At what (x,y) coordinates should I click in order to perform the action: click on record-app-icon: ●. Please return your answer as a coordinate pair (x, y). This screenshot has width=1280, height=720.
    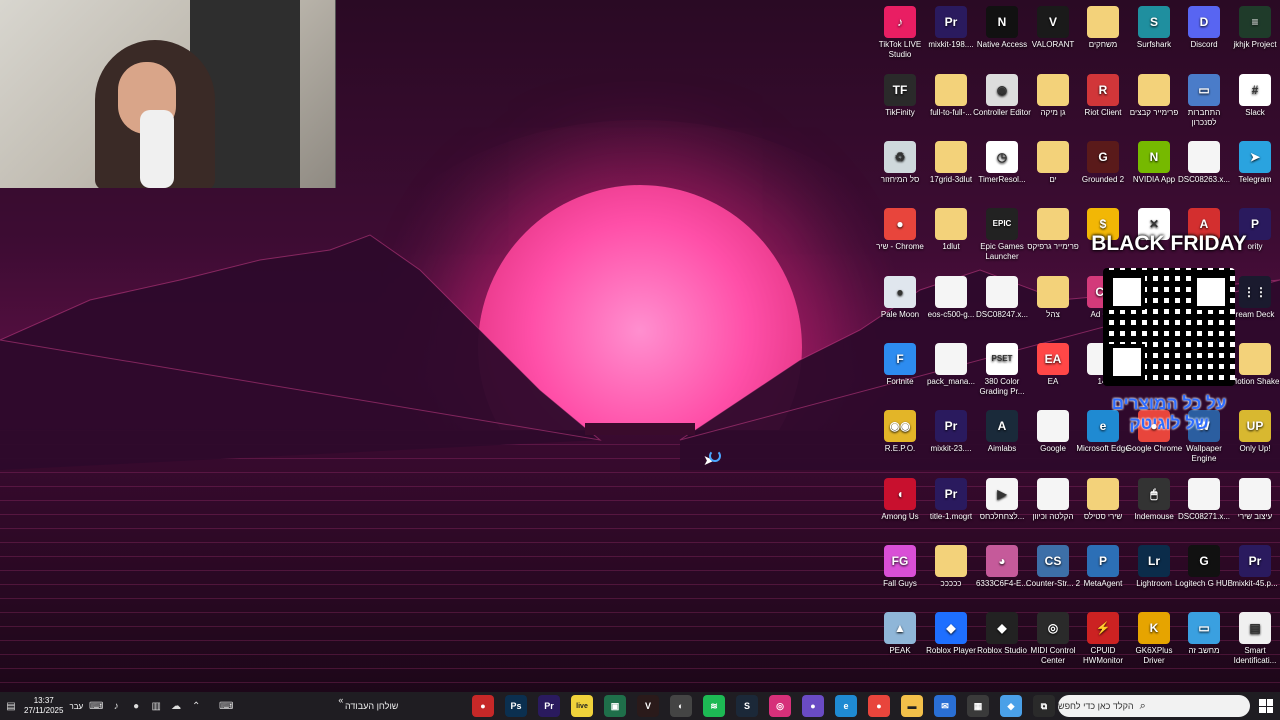
    Looking at the image, I should click on (483, 706).